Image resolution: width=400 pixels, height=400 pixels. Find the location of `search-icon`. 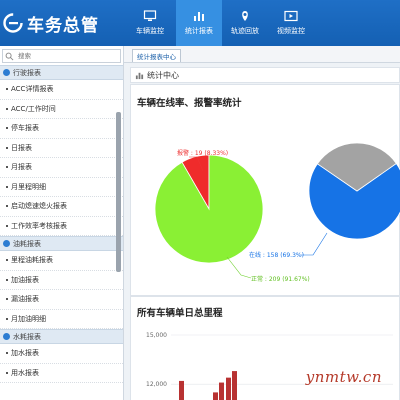

search-icon is located at coordinates (9, 56).